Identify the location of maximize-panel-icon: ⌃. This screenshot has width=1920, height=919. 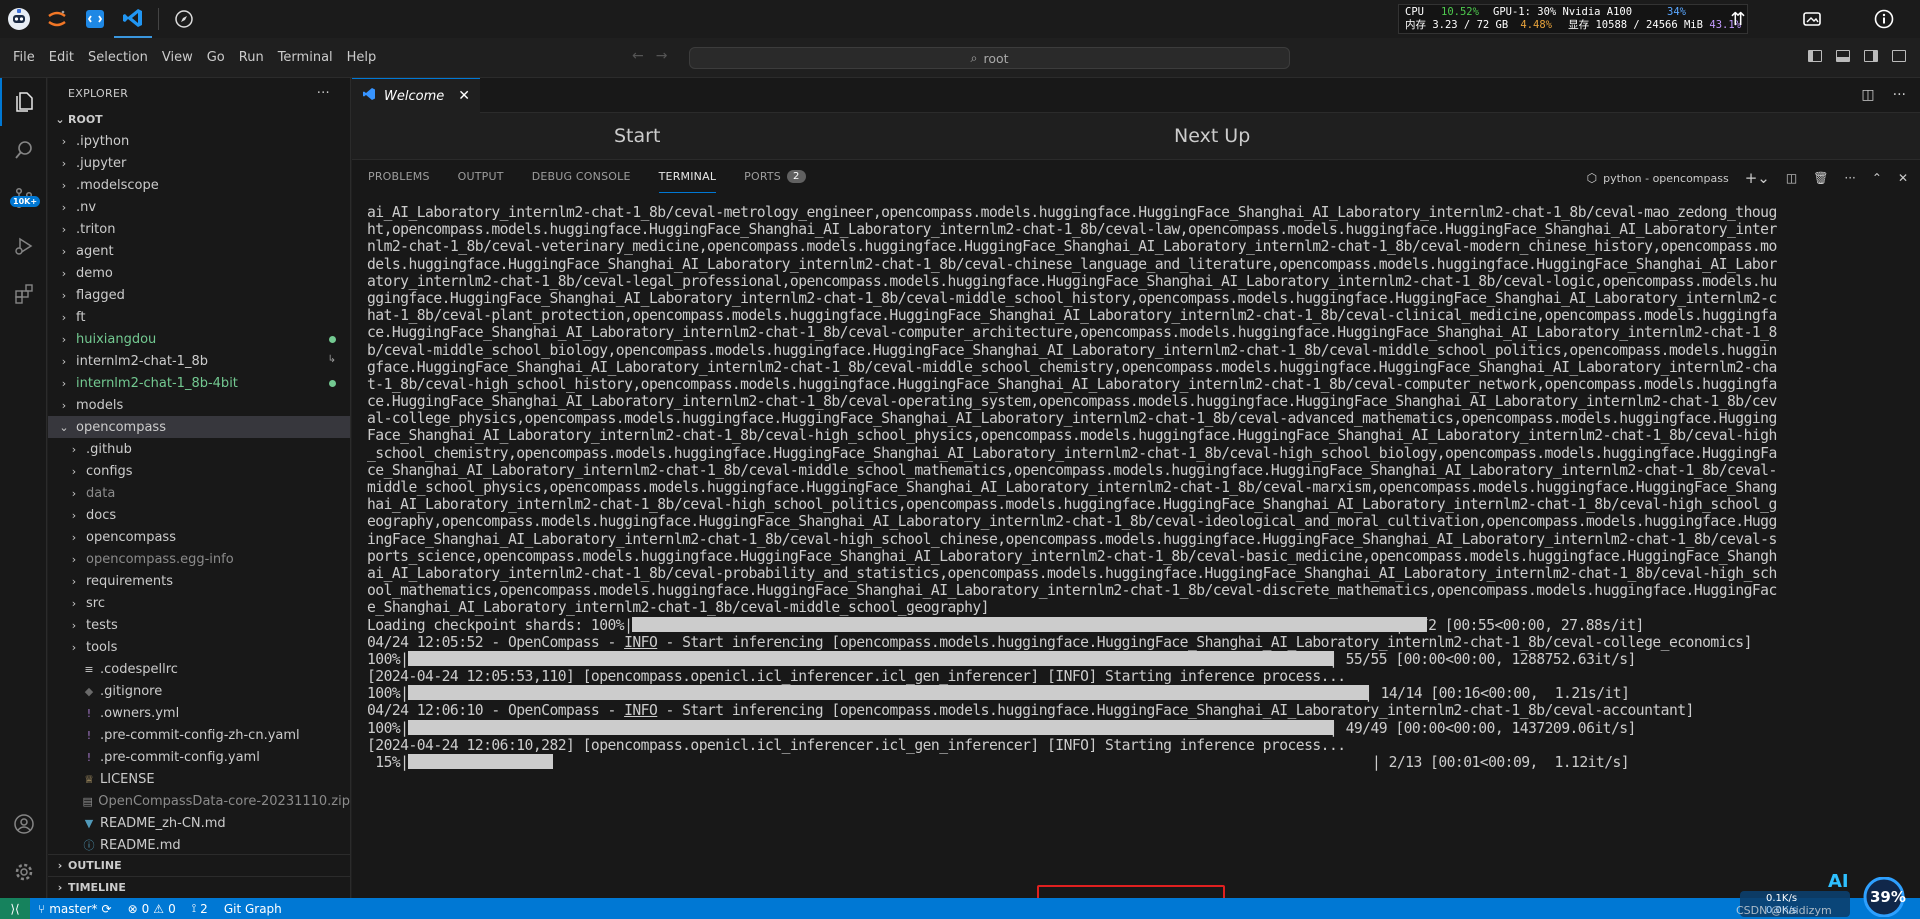
(1877, 178).